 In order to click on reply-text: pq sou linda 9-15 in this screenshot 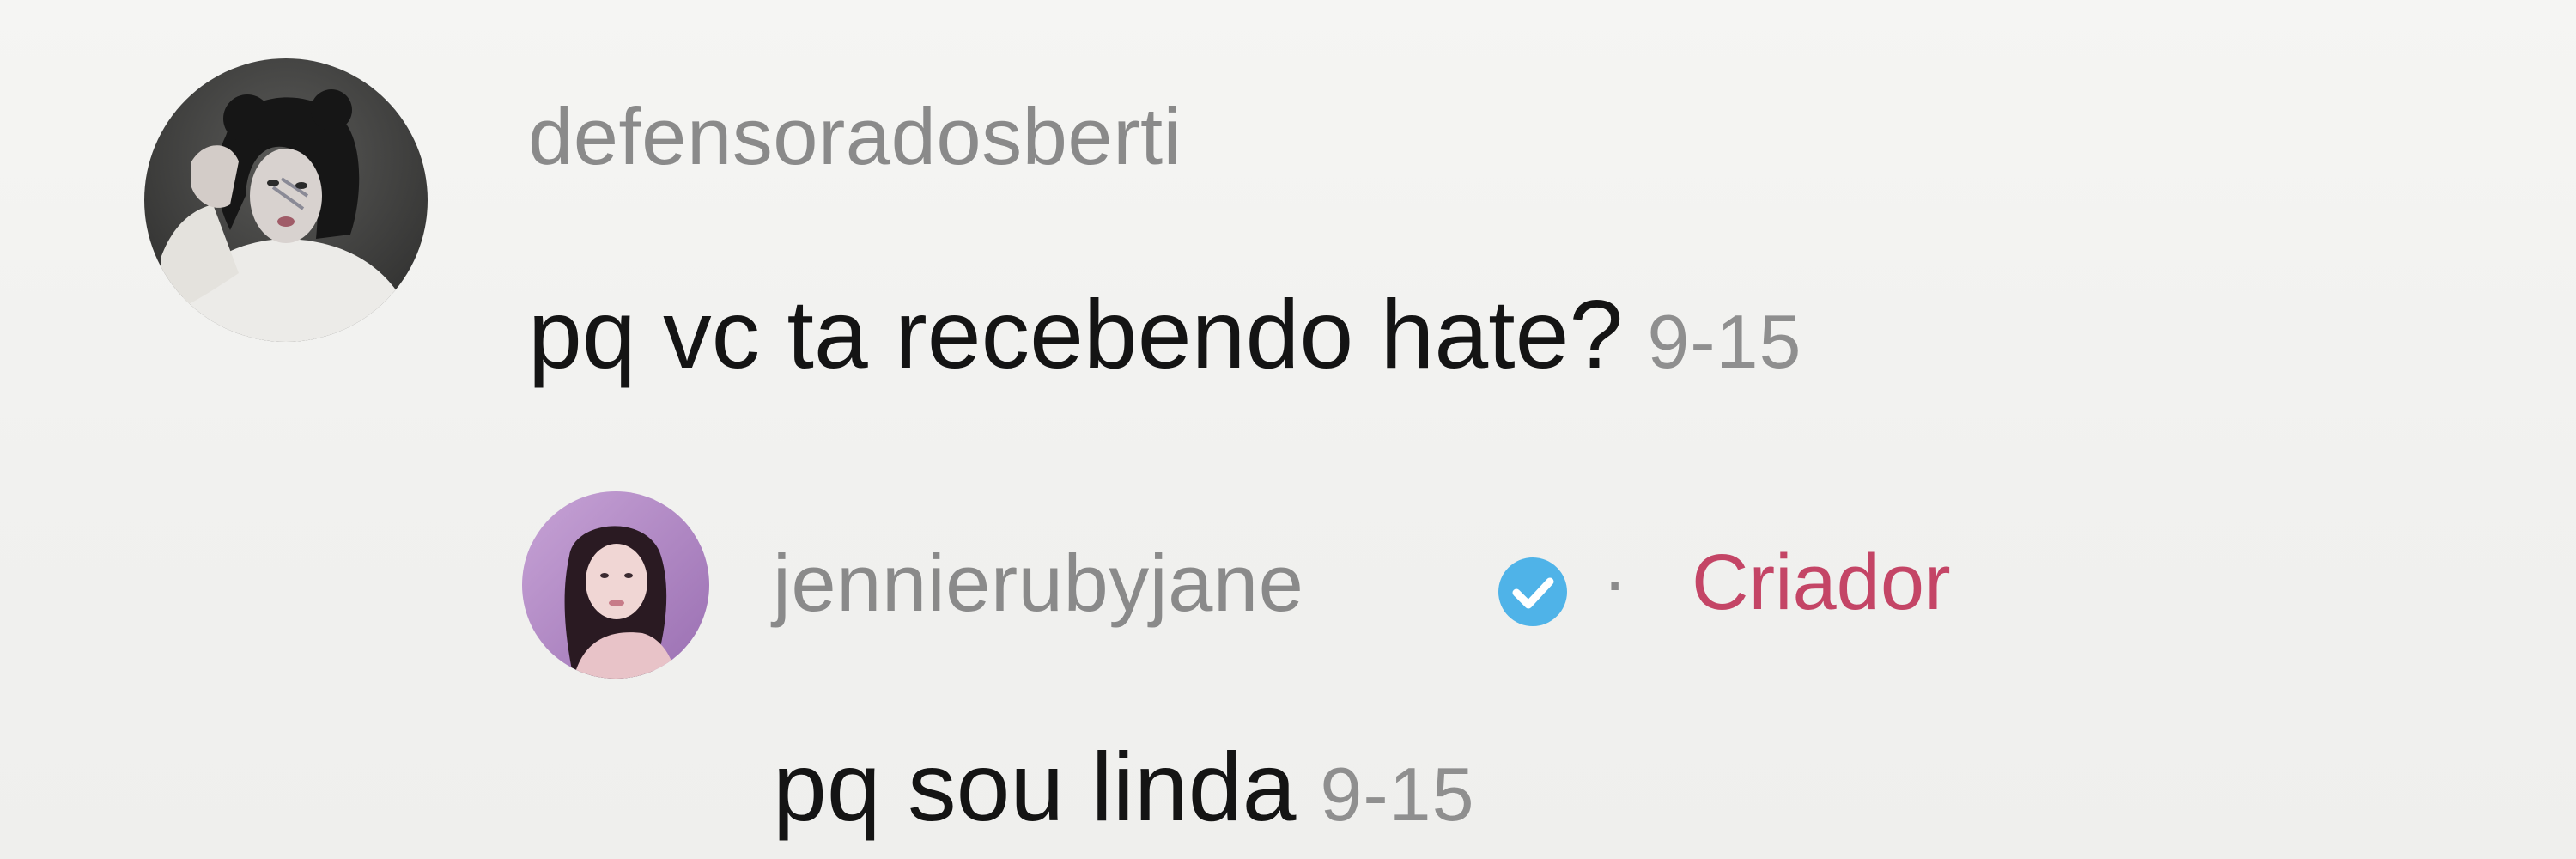, I will do `click(1124, 788)`.